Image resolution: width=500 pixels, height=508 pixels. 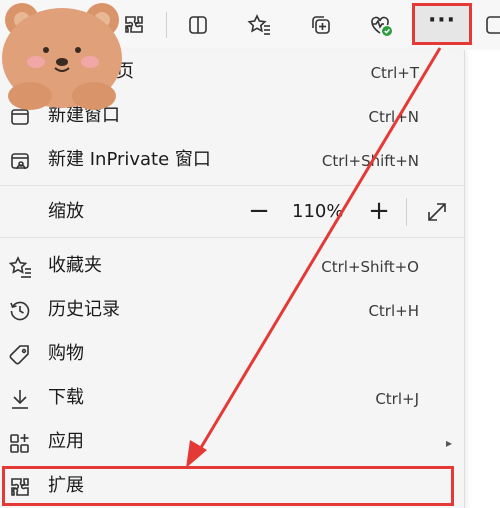 What do you see at coordinates (20, 399) in the screenshot?
I see `download-icon` at bounding box center [20, 399].